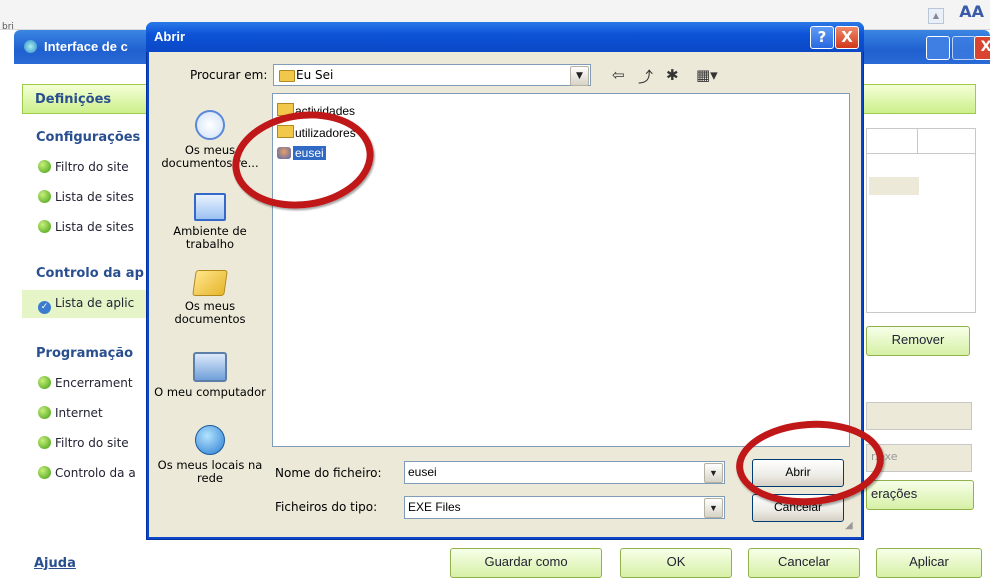  I want to click on check-icon: ✓, so click(44, 307).